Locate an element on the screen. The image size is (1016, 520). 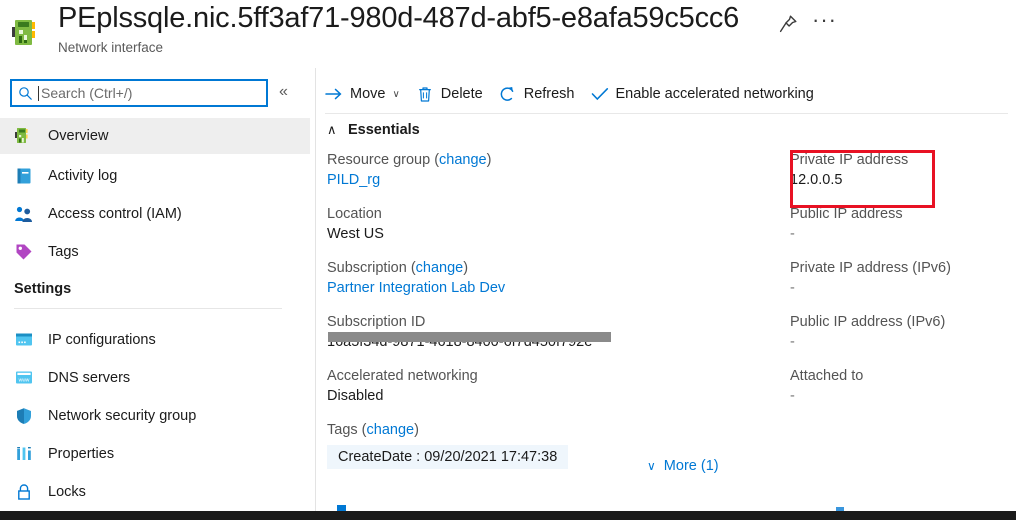
field-value: West US is located at coordinates (355, 234).